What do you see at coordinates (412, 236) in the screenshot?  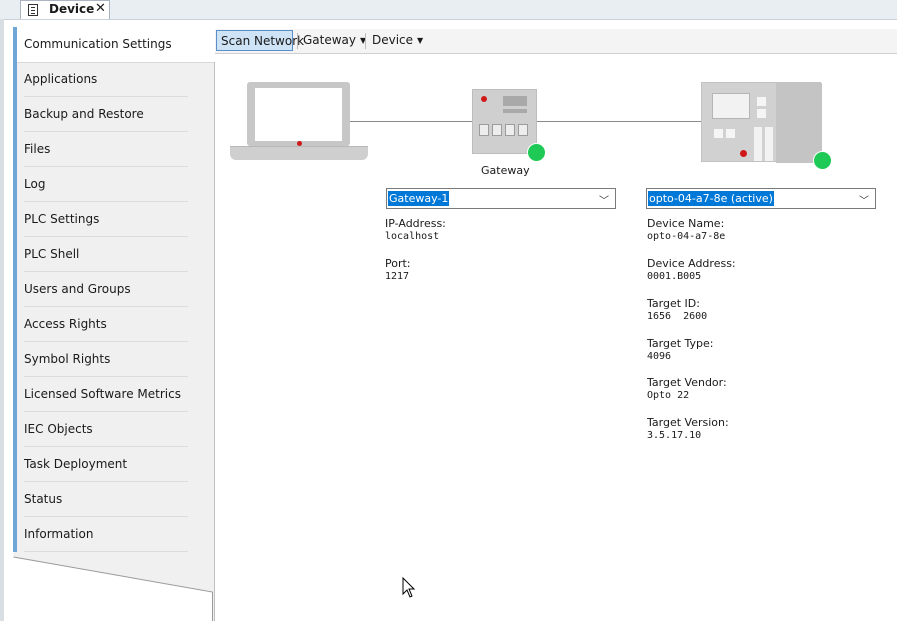 I see `field-value: localhost` at bounding box center [412, 236].